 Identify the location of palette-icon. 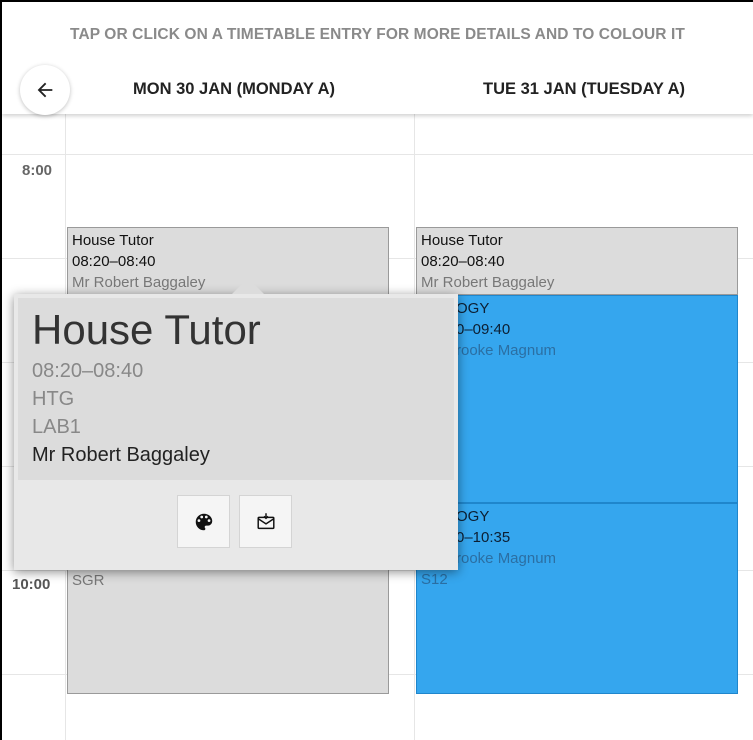
(203, 521).